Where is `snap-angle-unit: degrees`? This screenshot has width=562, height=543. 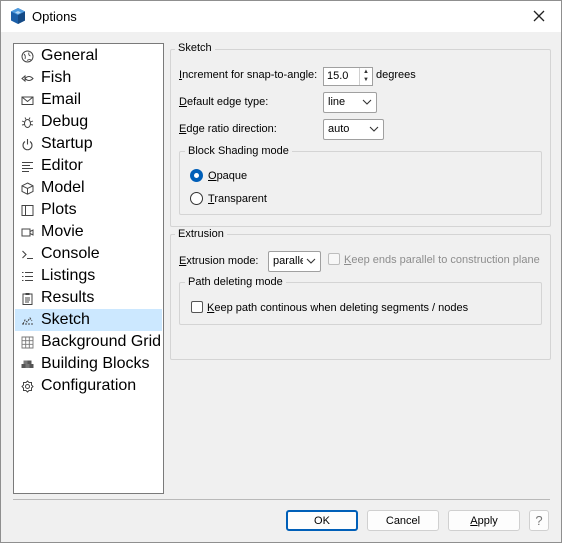 snap-angle-unit: degrees is located at coordinates (396, 75).